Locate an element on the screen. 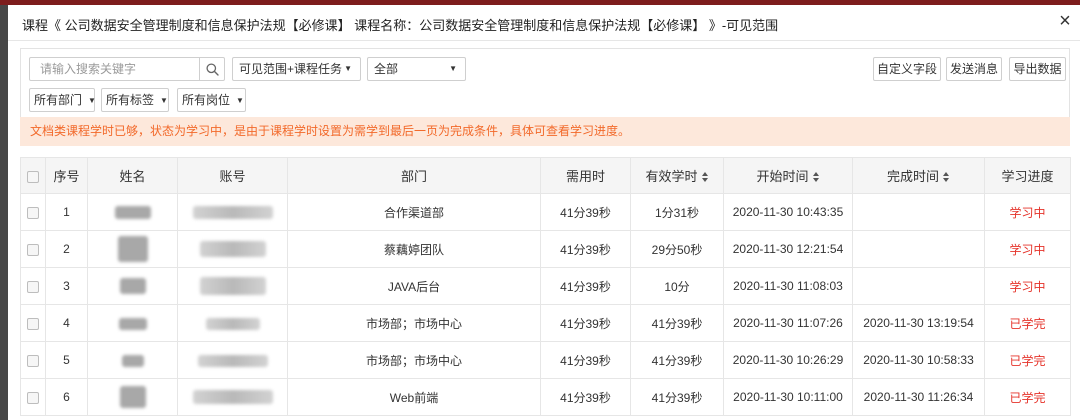  cell-start-time: 2020-11-30 11:07:26 is located at coordinates (788, 323).